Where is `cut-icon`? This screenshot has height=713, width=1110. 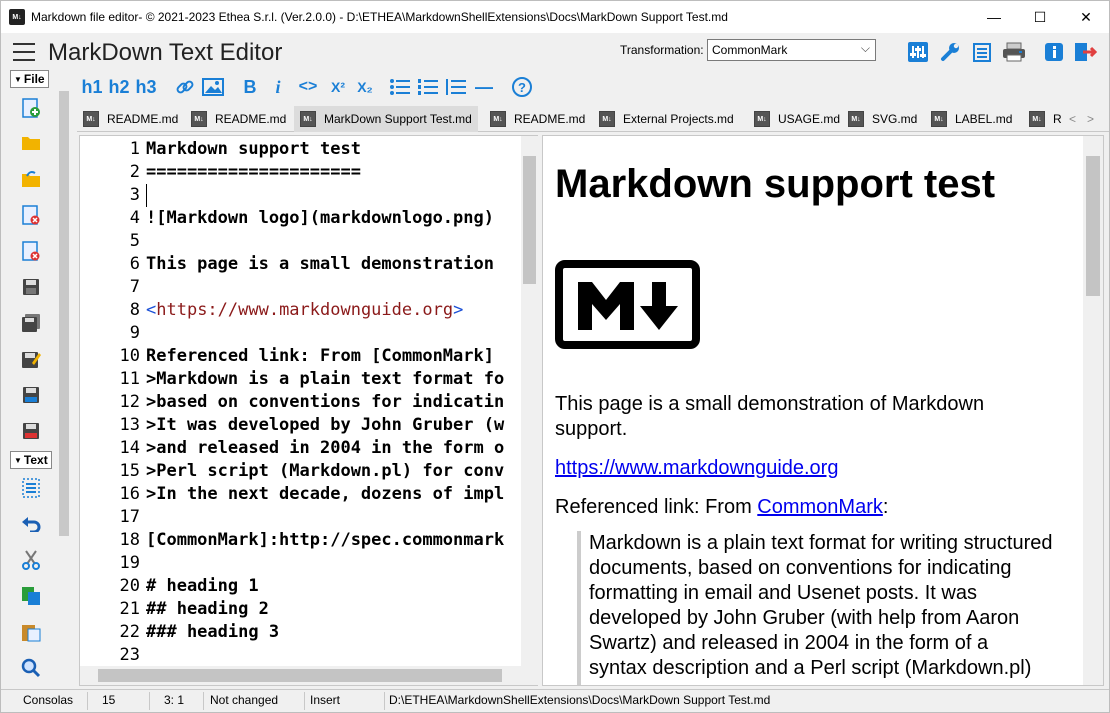
cut-icon is located at coordinates (31, 560).